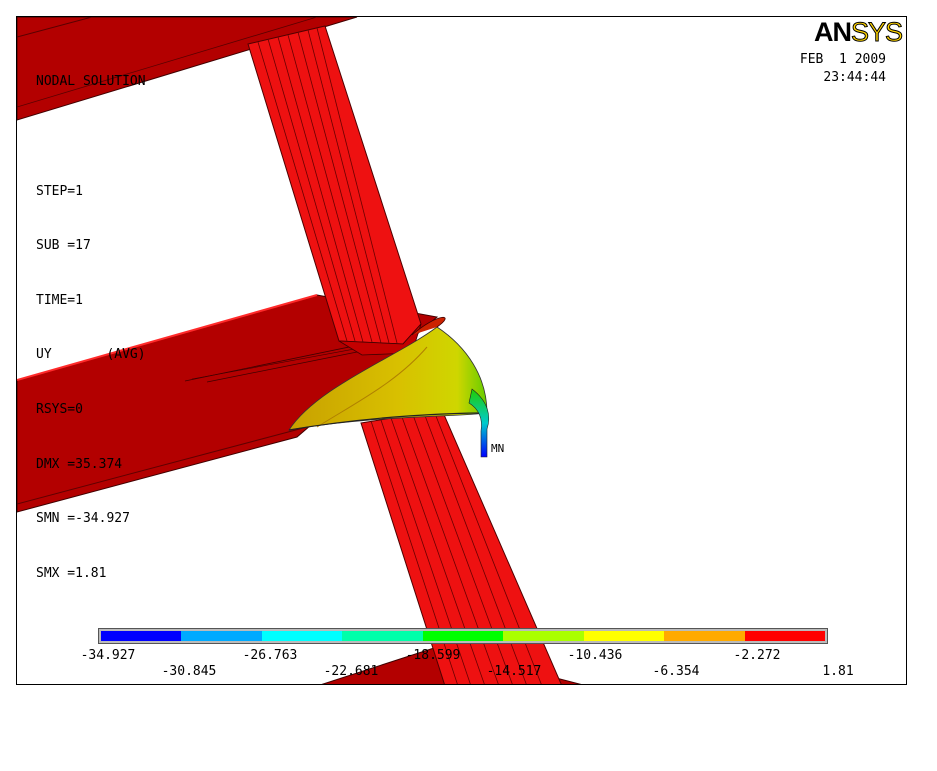  I want to click on legend-tick-label: -22.681, so click(351, 671).